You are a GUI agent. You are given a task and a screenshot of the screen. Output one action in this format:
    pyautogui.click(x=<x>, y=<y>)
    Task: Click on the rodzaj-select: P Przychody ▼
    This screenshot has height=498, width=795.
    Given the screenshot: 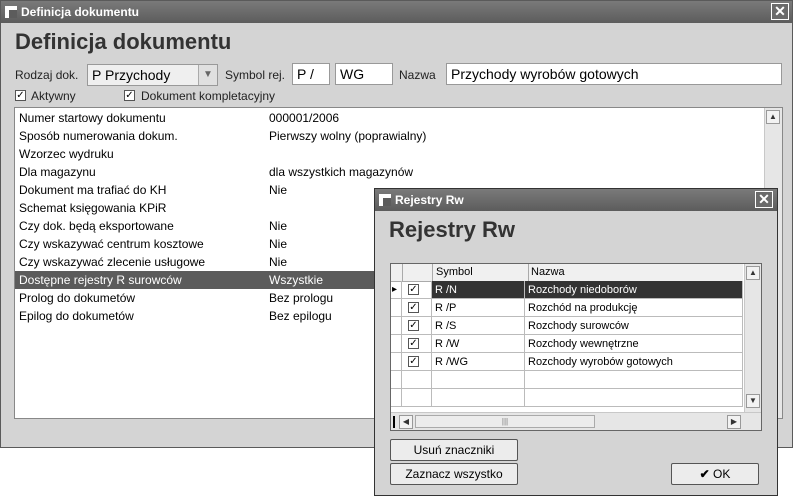 What is the action you would take?
    pyautogui.click(x=152, y=75)
    